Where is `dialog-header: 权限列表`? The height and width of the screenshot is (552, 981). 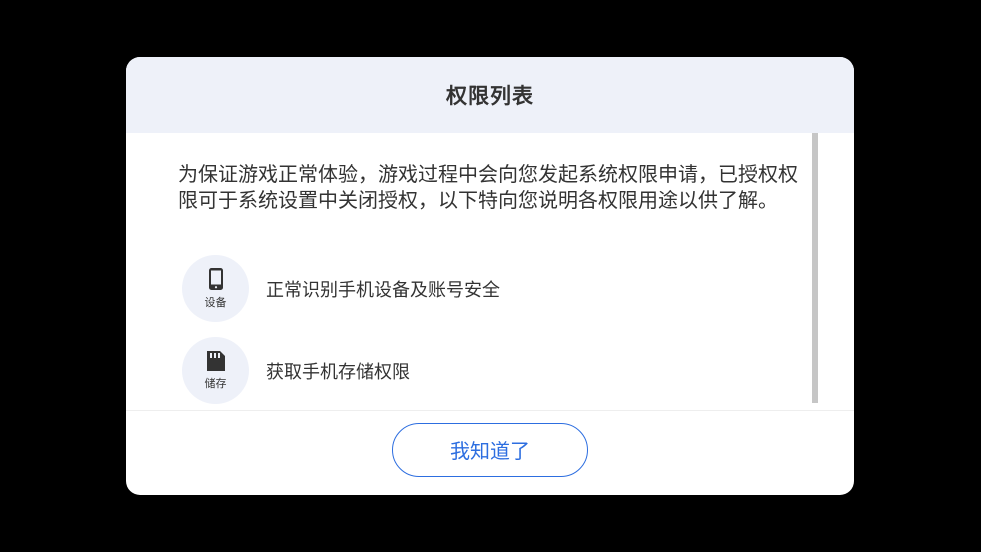 dialog-header: 权限列表 is located at coordinates (490, 95).